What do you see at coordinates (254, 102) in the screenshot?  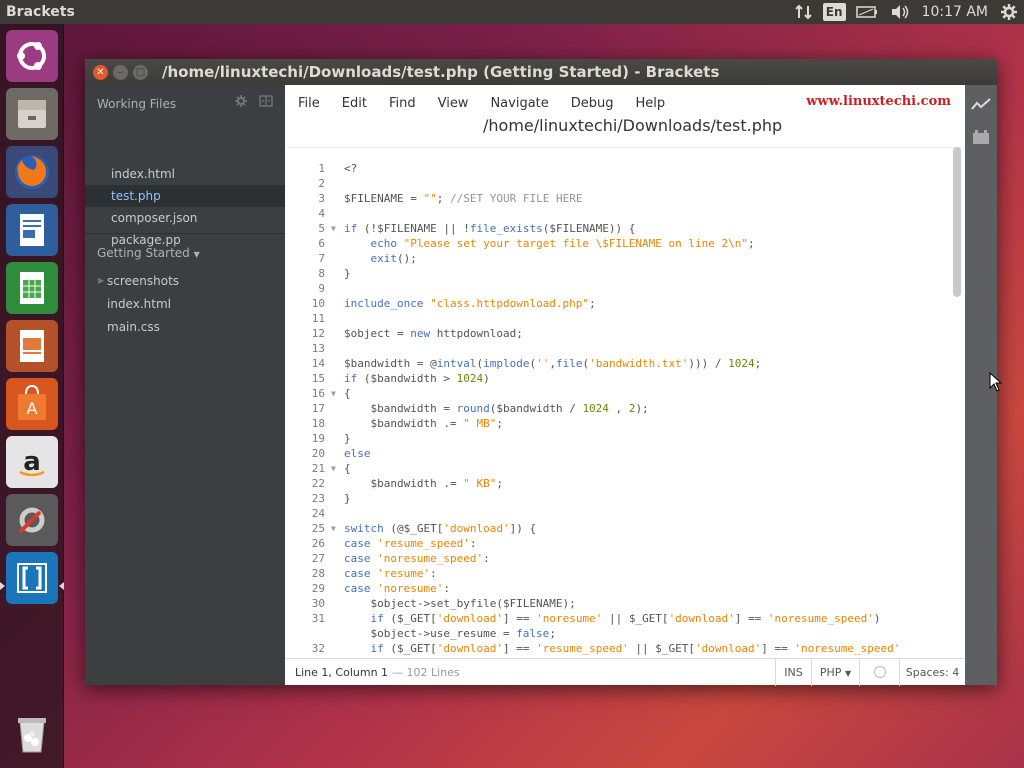 I see `sidebar-toolbar` at bounding box center [254, 102].